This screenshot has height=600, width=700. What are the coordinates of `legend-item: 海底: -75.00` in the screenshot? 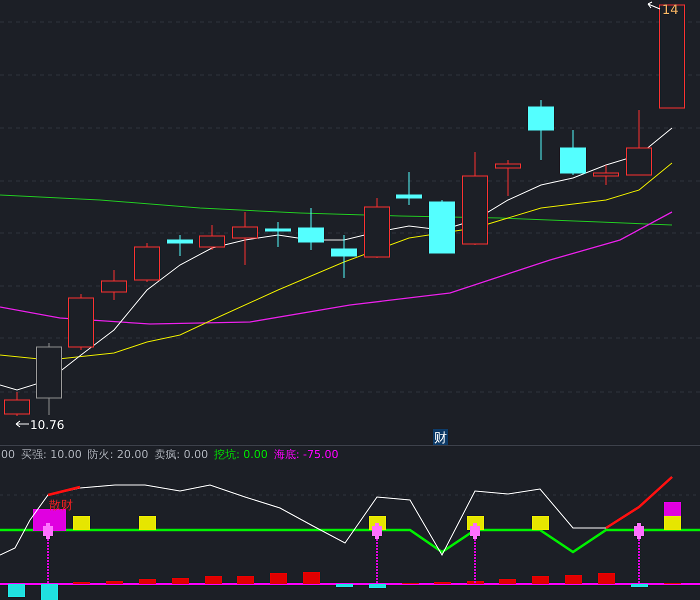 It's located at (306, 454).